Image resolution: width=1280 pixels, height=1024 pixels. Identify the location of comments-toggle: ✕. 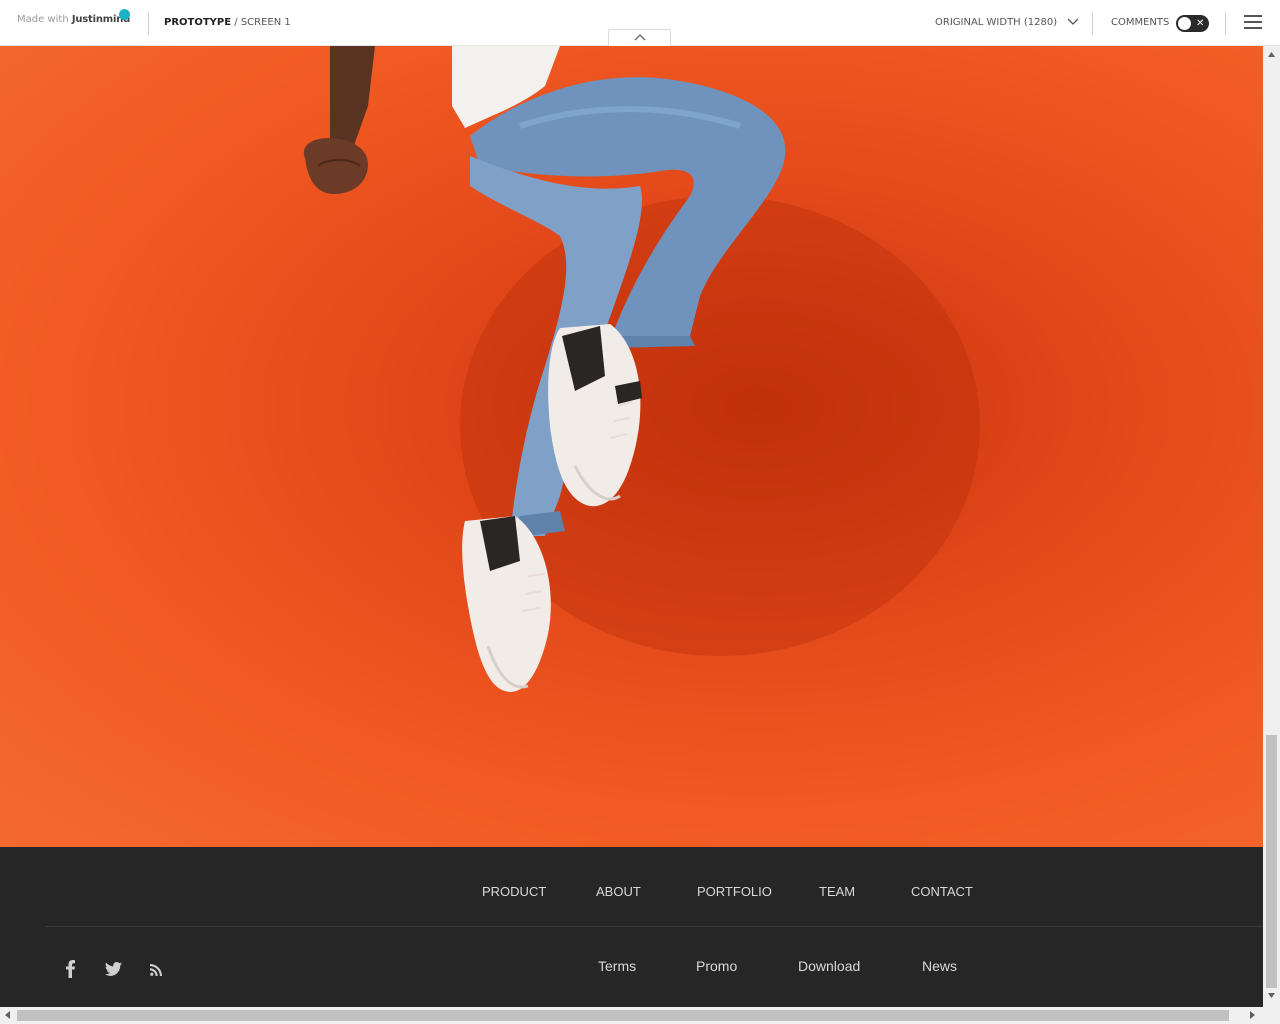
(1192, 23).